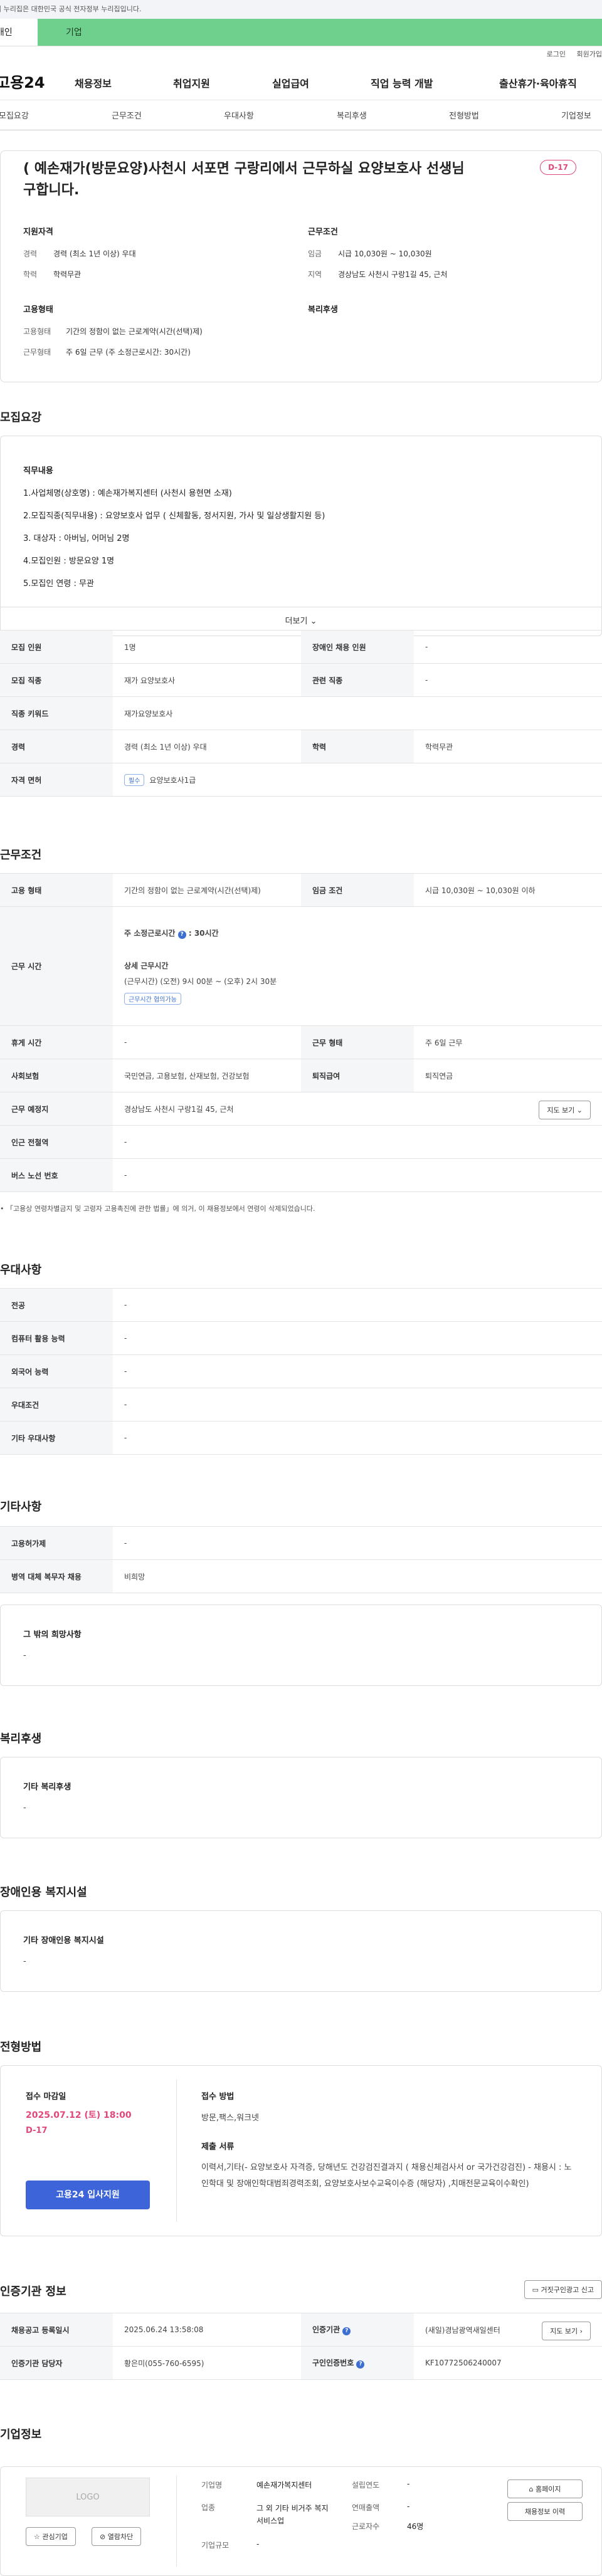 Image resolution: width=602 pixels, height=2576 pixels. I want to click on qual-value: 경력 (최소 1년 이상) 우대, so click(94, 253).